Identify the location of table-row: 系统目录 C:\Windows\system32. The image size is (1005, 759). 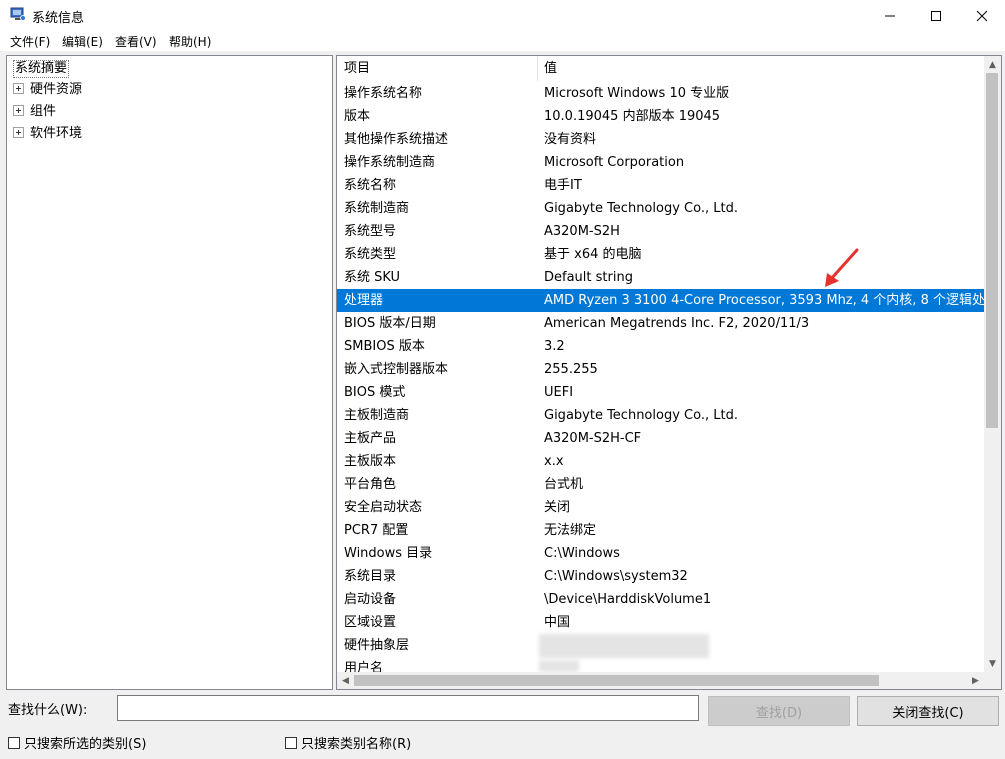
(660, 576).